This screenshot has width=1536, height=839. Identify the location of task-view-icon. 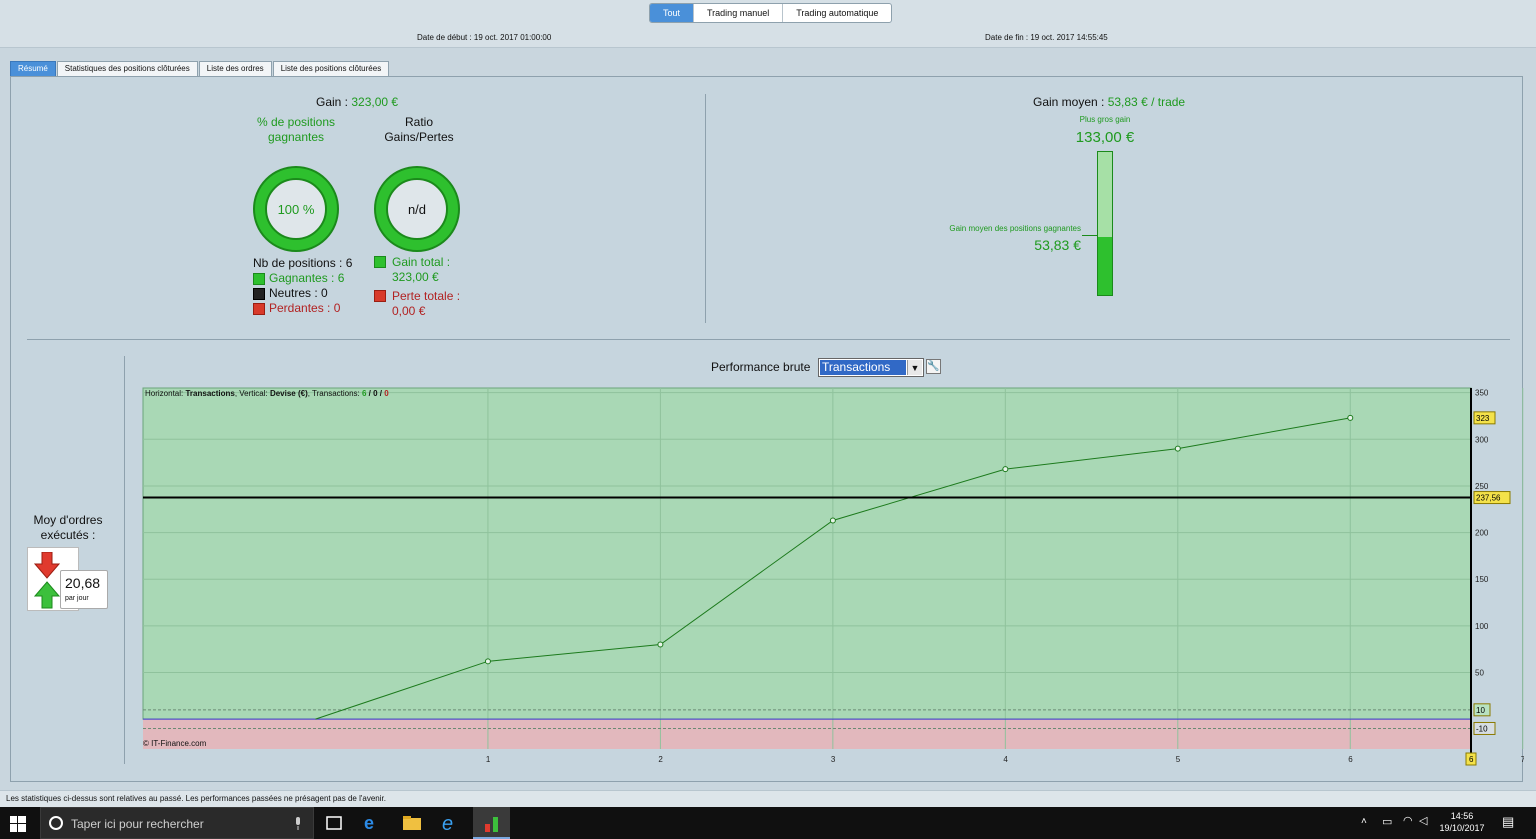
(334, 823).